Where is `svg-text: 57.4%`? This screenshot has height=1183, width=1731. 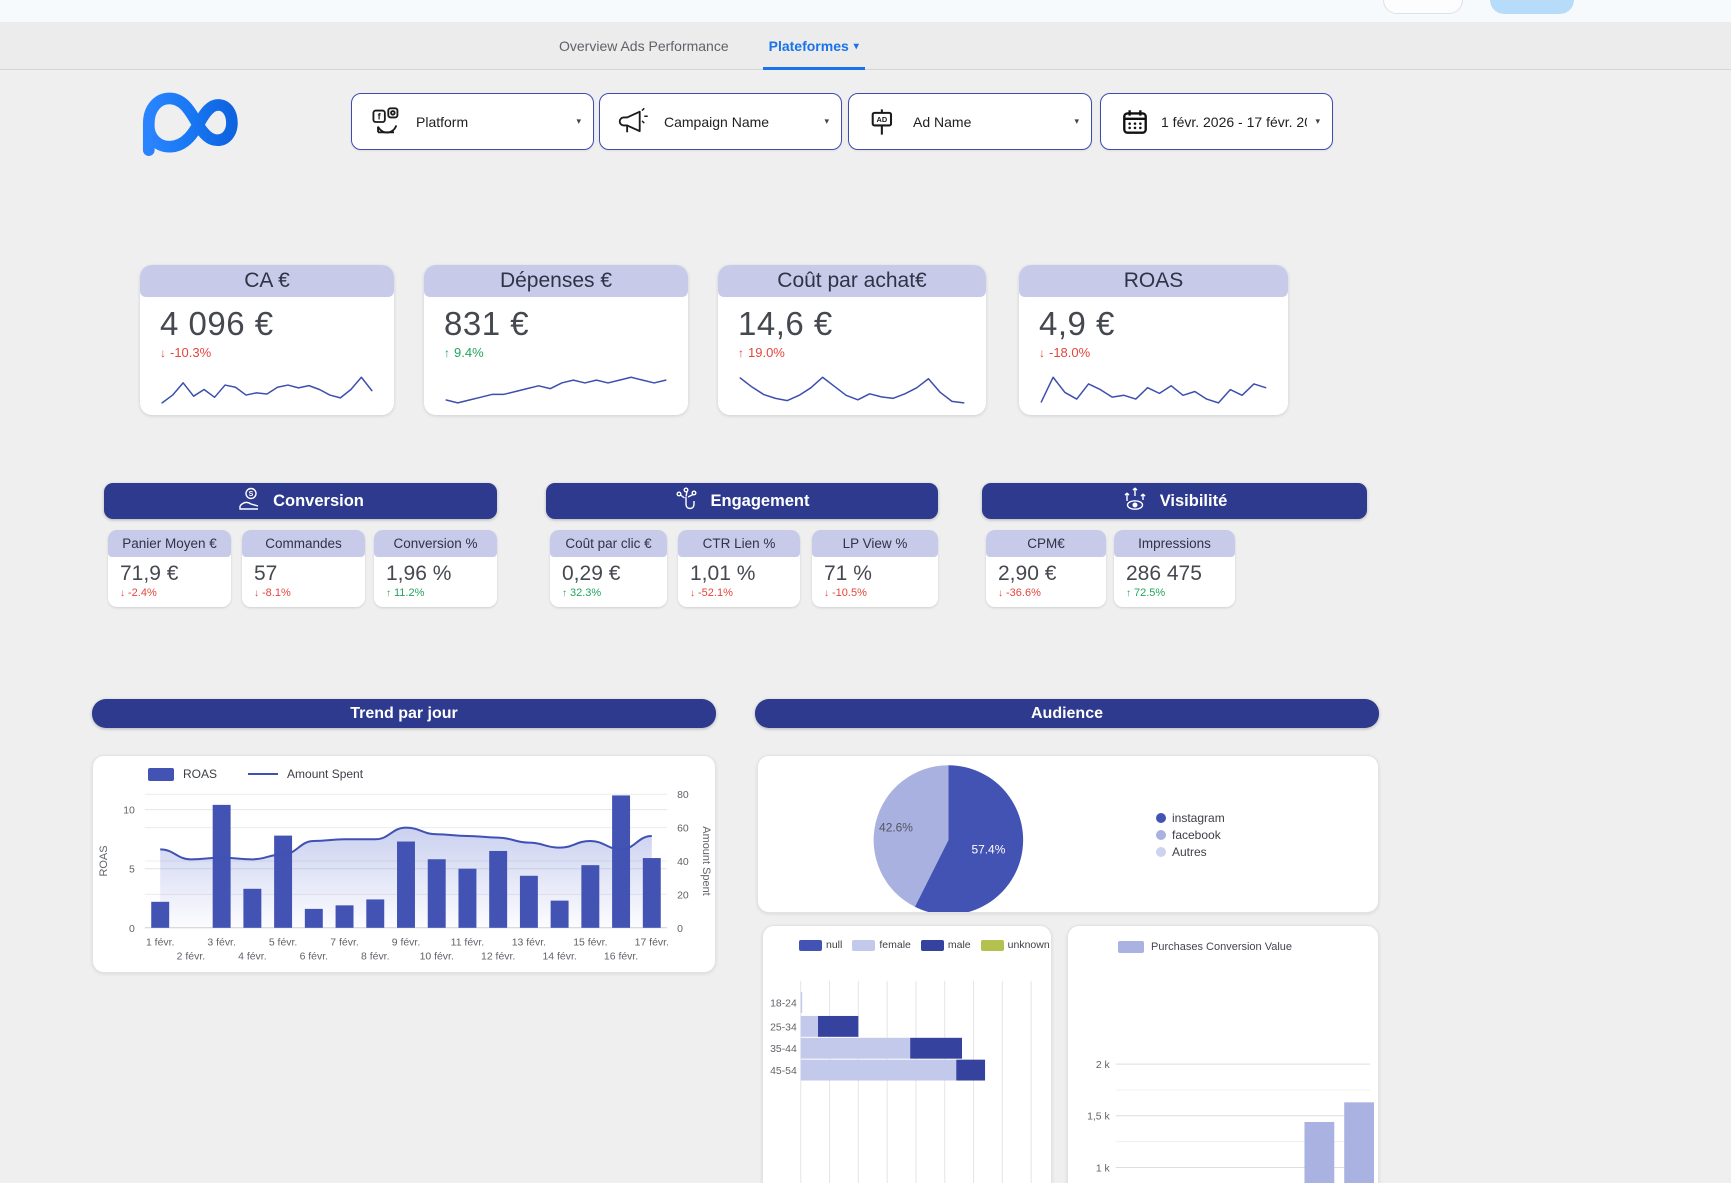
svg-text: 57.4% is located at coordinates (988, 849).